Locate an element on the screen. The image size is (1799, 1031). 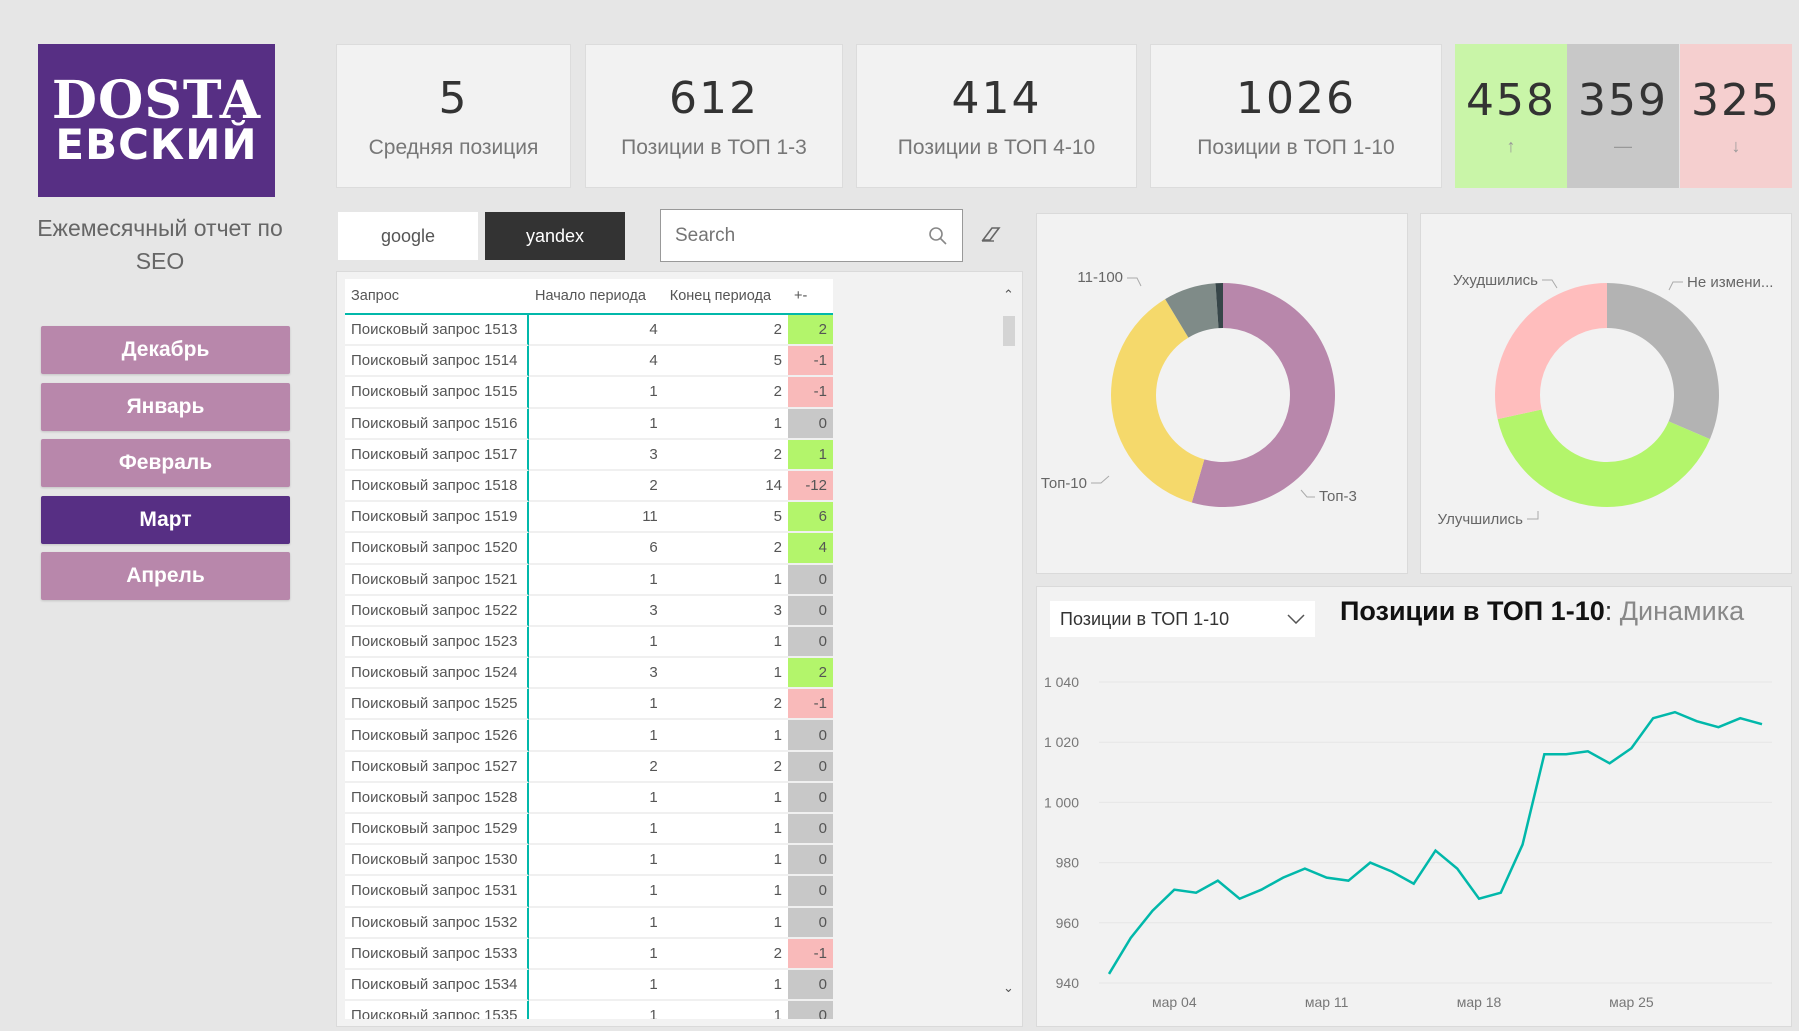
eraser-icon is located at coordinates (991, 234).